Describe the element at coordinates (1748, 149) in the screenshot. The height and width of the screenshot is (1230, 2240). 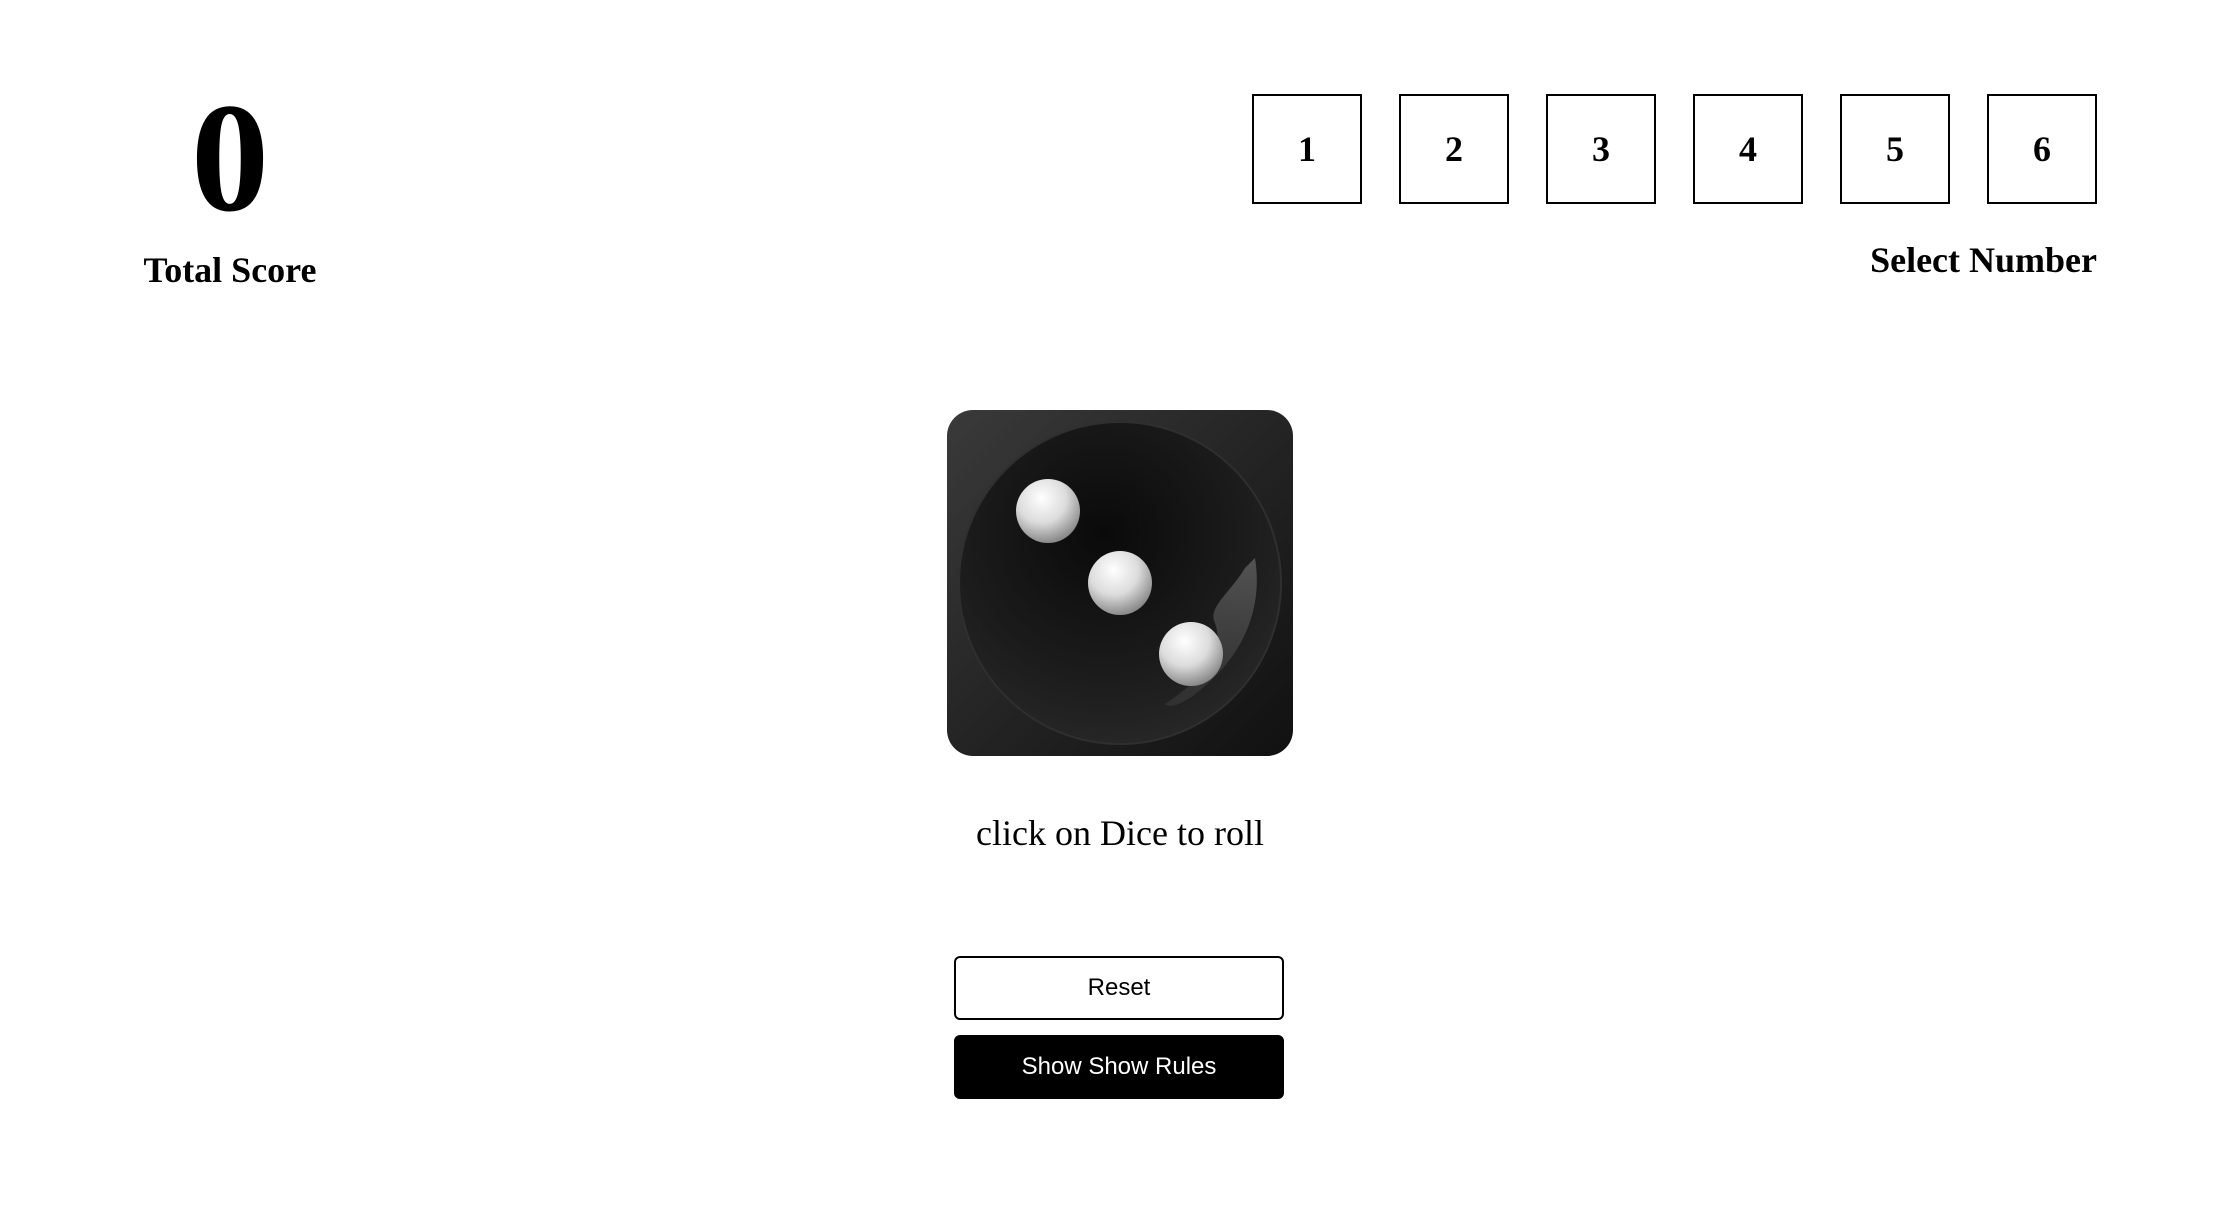
I see `number-option-4: 4` at that location.